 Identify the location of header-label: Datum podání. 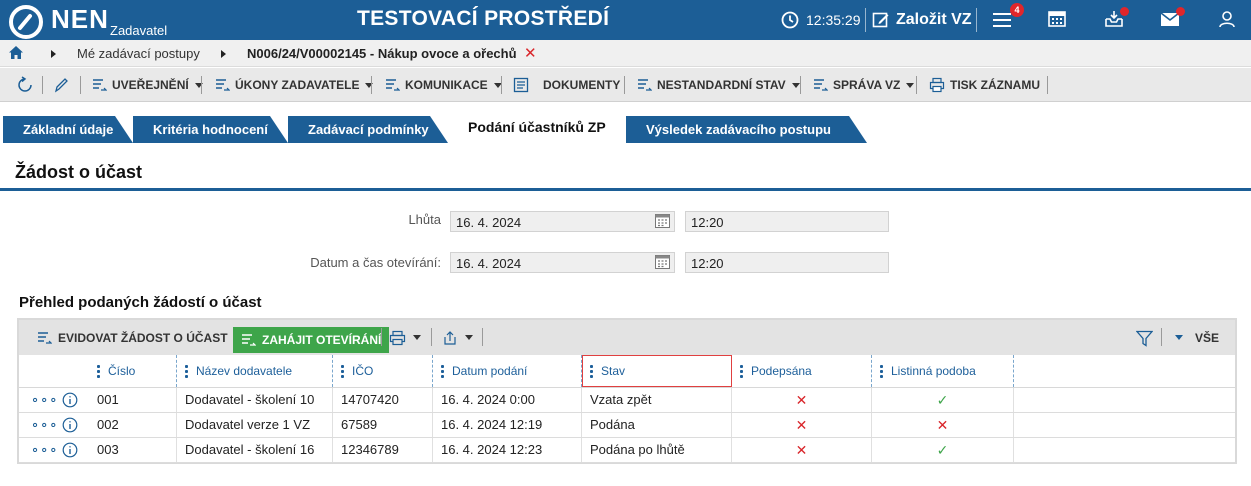
(490, 371).